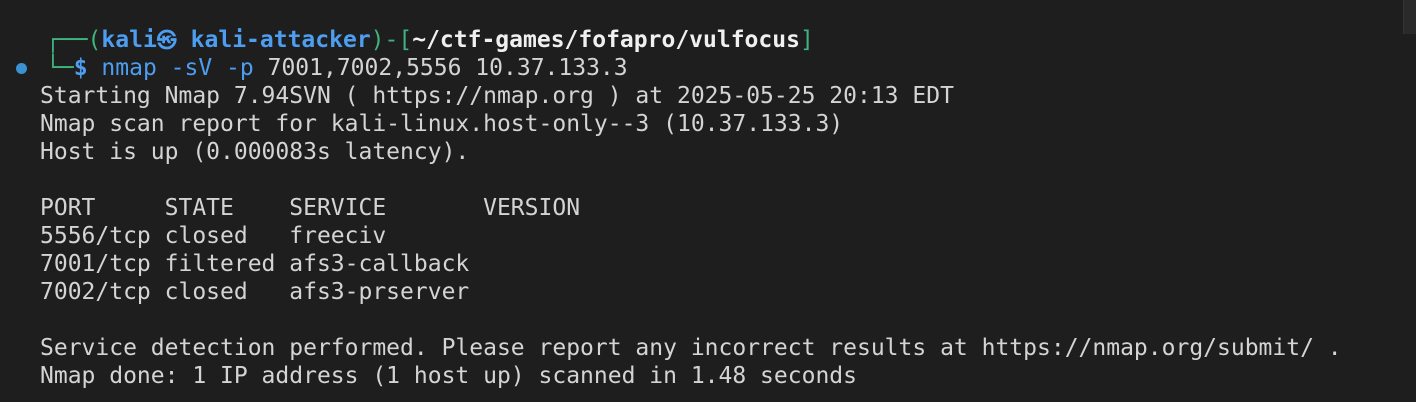 The image size is (1416, 402). I want to click on prompt-host-space, so click(184, 40).